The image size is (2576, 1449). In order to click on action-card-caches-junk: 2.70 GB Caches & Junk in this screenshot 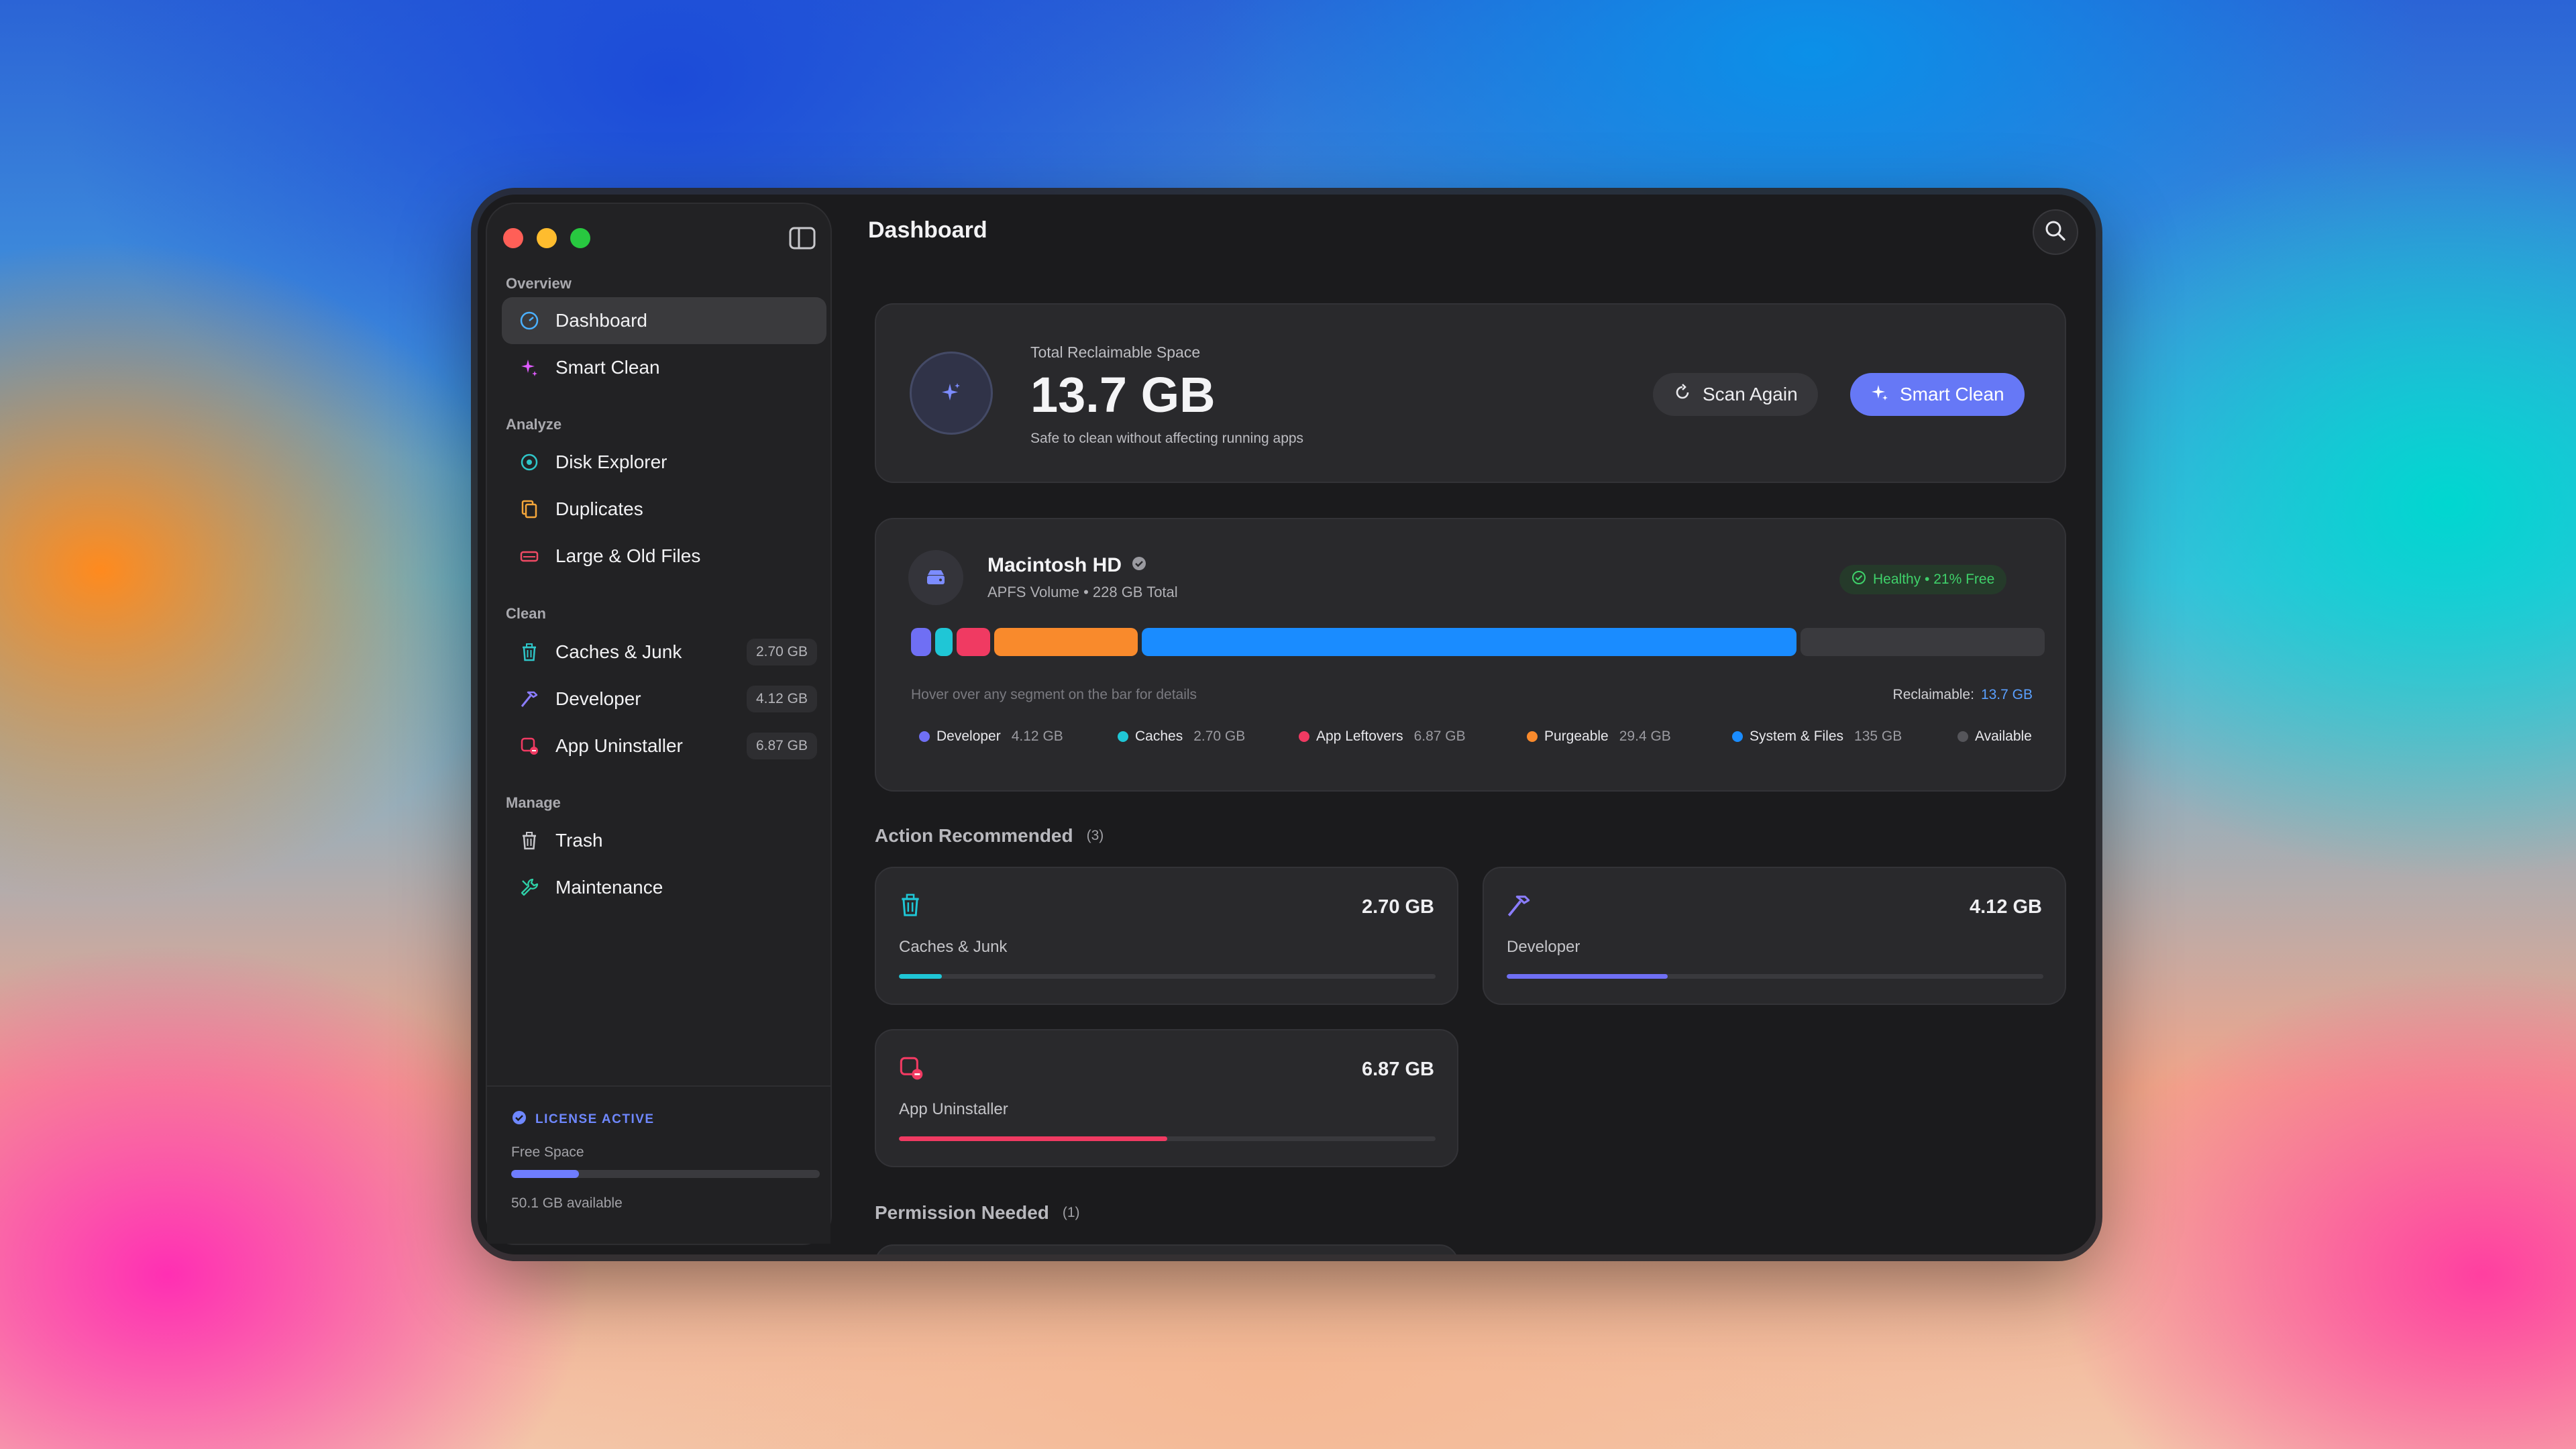, I will do `click(1166, 936)`.